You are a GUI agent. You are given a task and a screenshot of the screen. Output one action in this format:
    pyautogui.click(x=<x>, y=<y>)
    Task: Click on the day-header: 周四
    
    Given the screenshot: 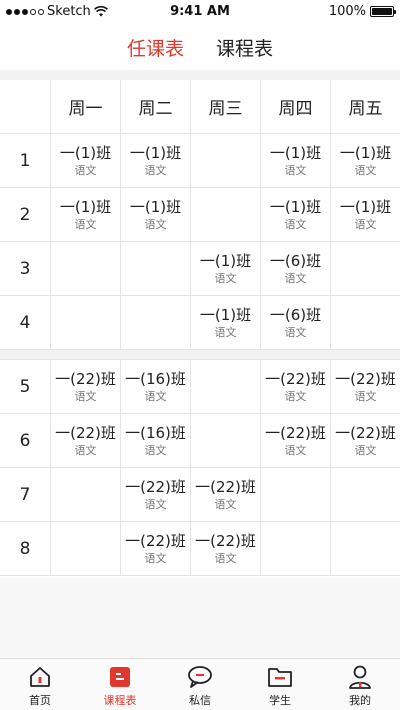 What is the action you would take?
    pyautogui.click(x=295, y=106)
    